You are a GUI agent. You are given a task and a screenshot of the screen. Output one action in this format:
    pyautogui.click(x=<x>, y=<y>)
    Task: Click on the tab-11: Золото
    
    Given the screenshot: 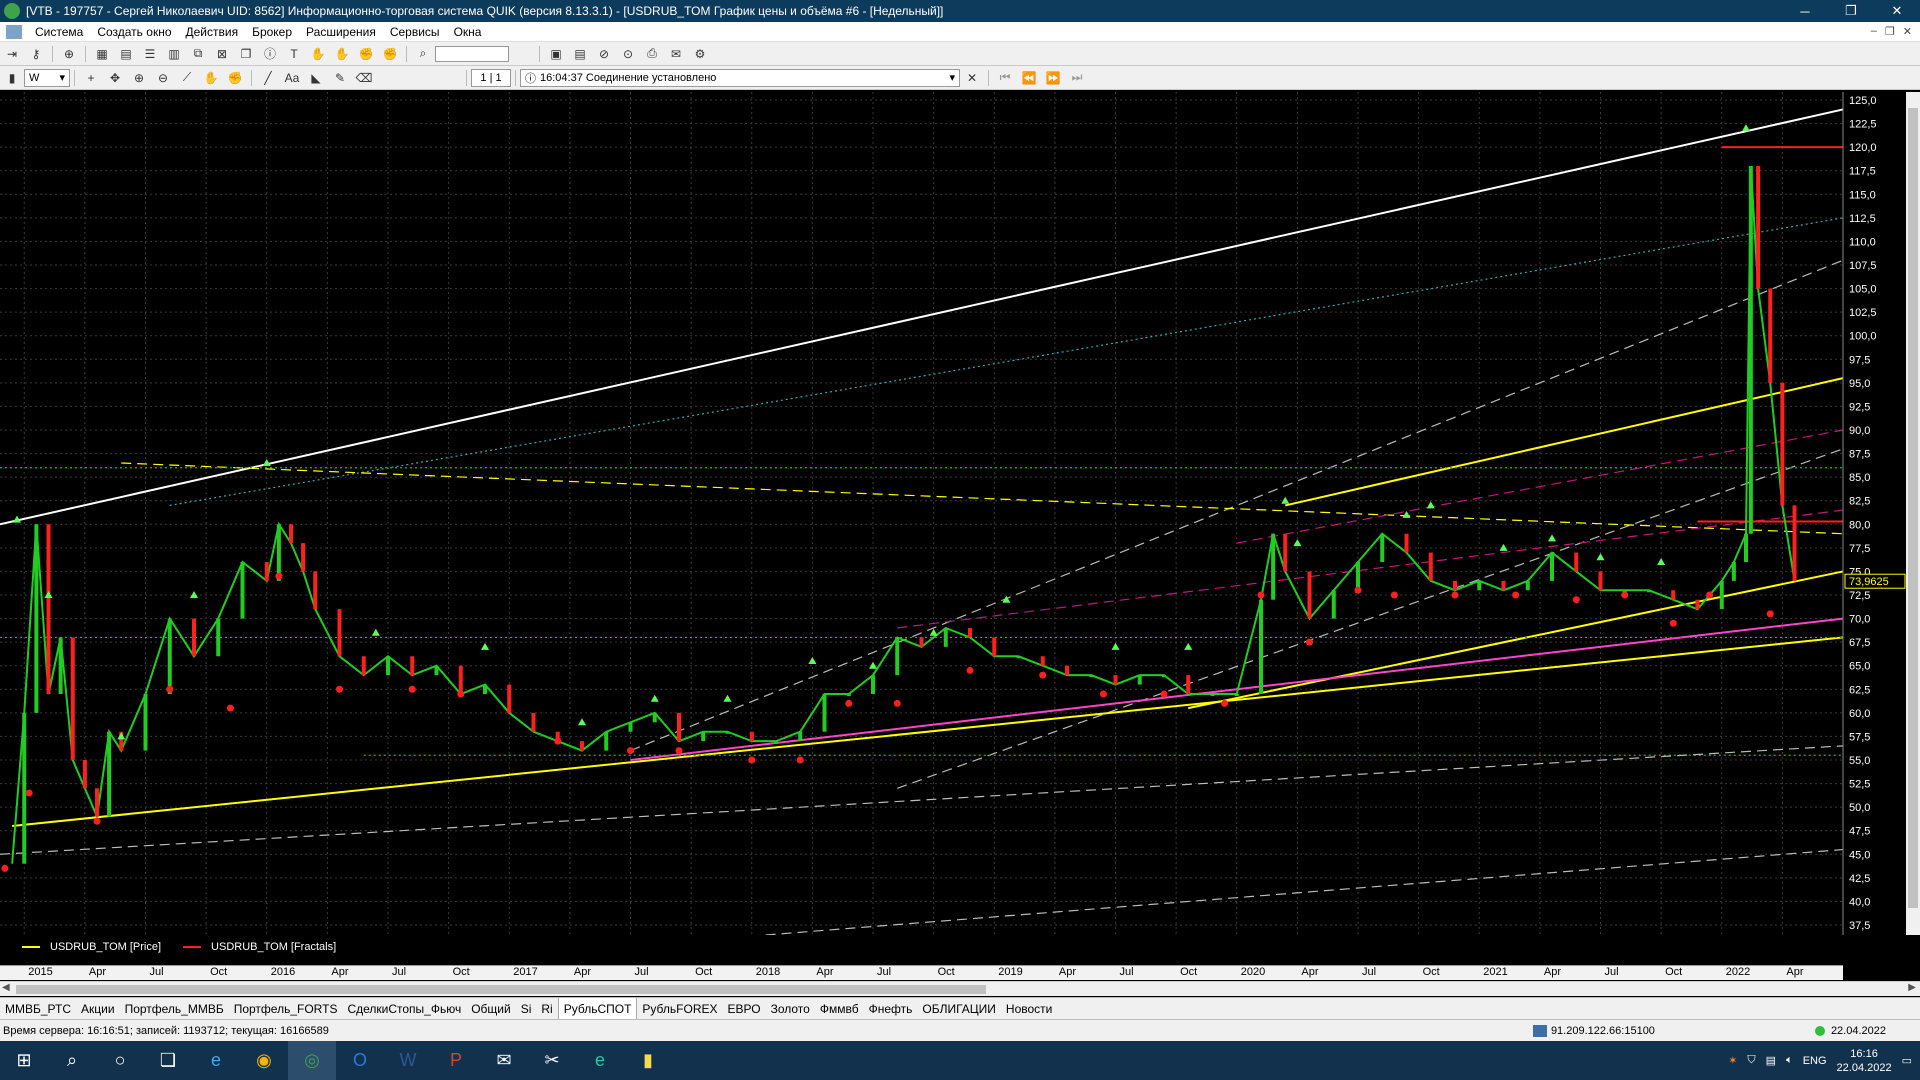 What is the action you would take?
    pyautogui.click(x=790, y=1009)
    